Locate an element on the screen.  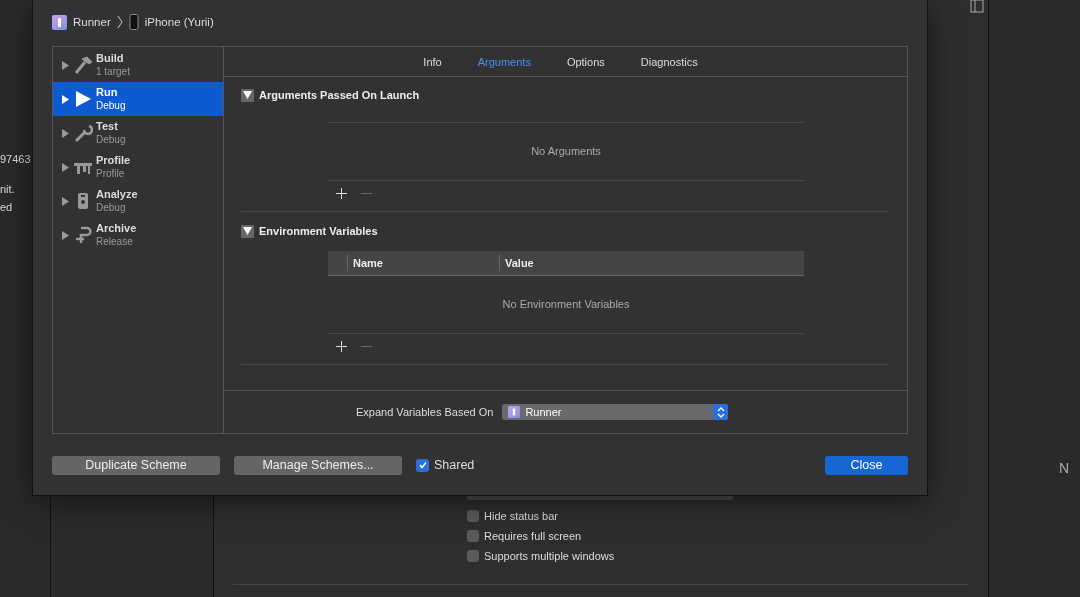
tab: Options is located at coordinates (585, 61).